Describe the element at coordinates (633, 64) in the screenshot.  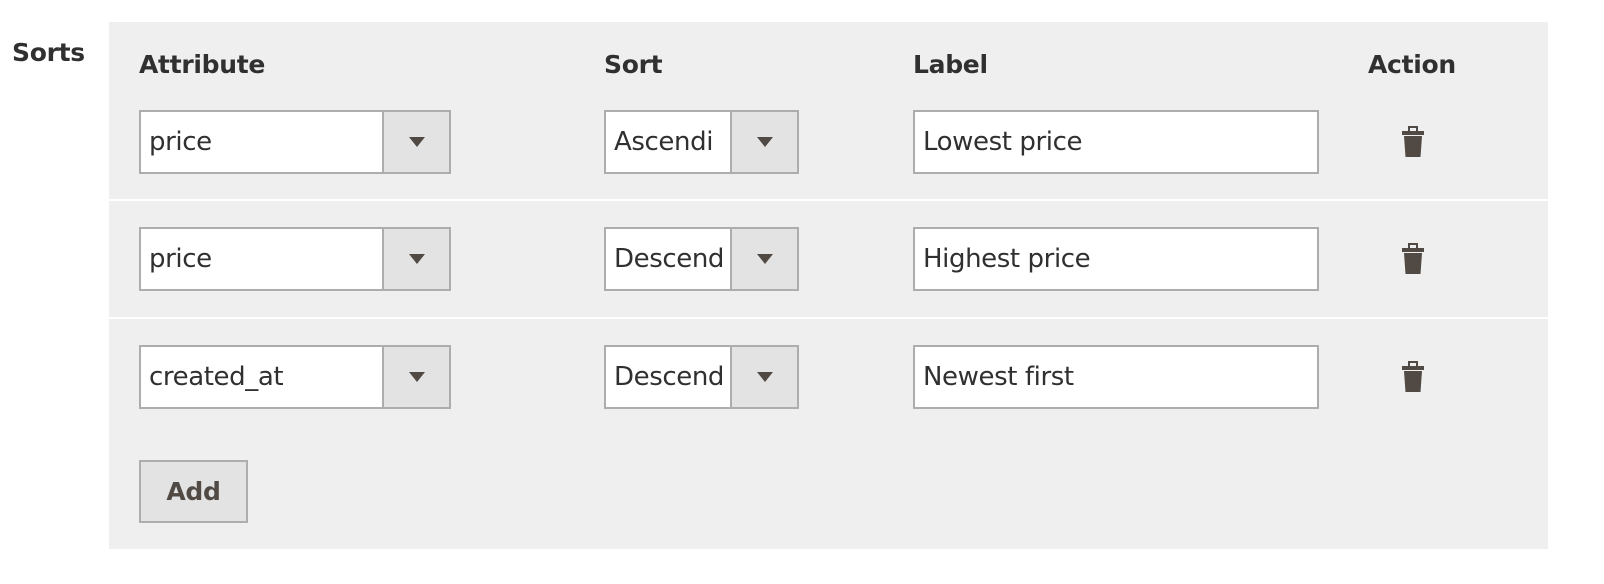
I see `column-header-sort: Sort` at that location.